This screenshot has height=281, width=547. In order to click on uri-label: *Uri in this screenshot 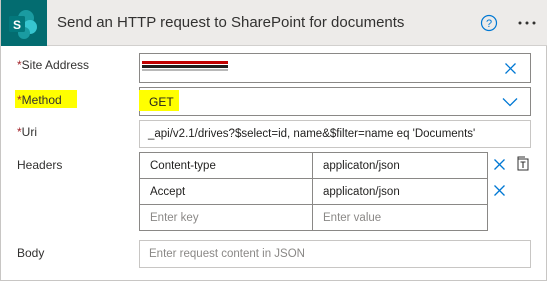, I will do `click(27, 132)`.